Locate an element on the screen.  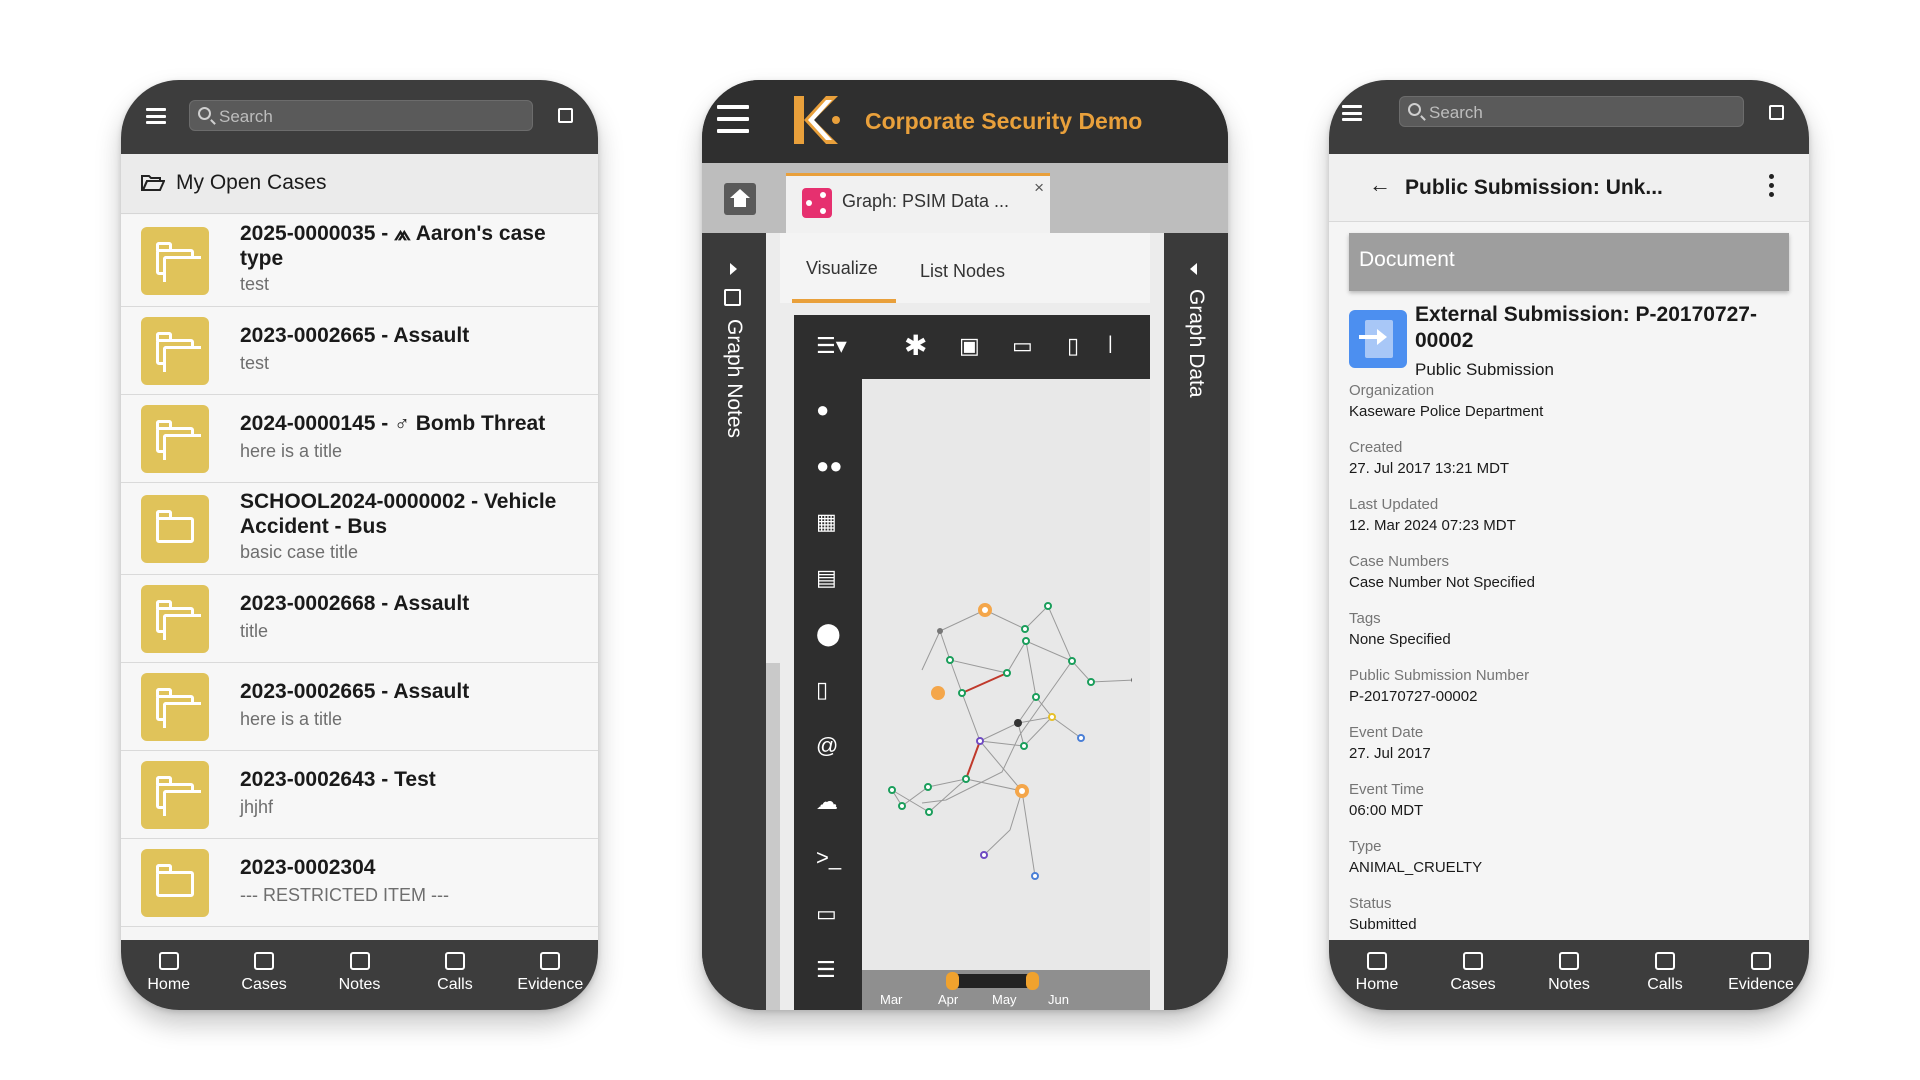
case-subtitle: test is located at coordinates (255, 284).